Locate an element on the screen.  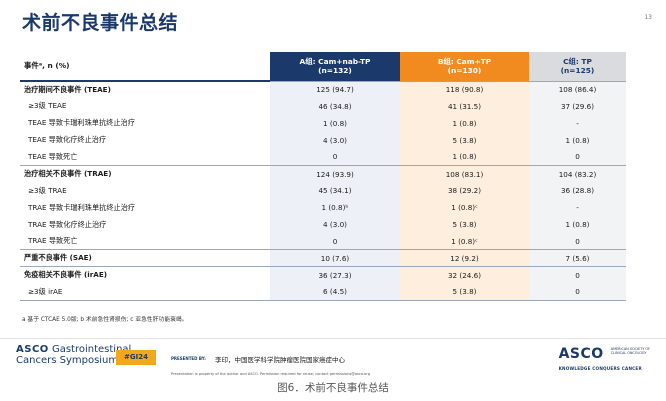
asco-logo-text: ASCO is located at coordinates (581, 354).